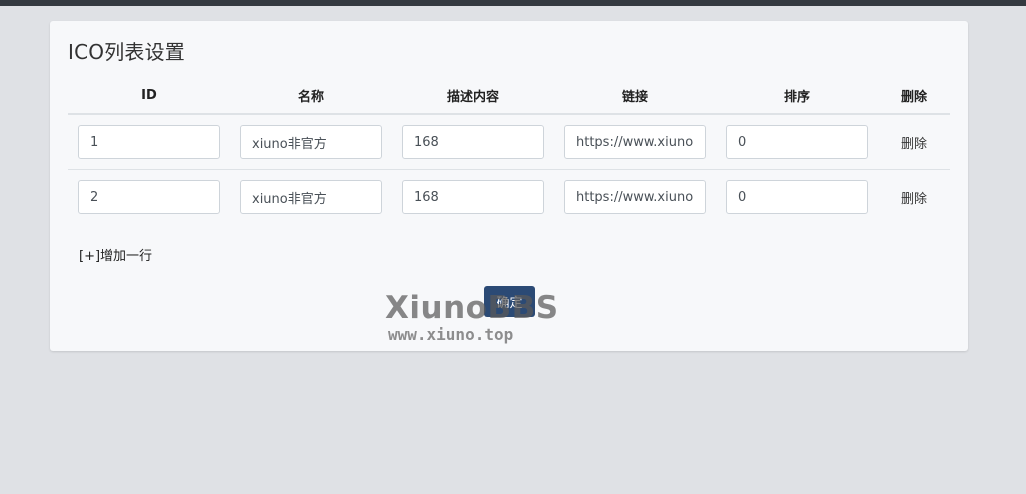 The height and width of the screenshot is (494, 1026). What do you see at coordinates (797, 96) in the screenshot?
I see `column-header-sort: 排序` at bounding box center [797, 96].